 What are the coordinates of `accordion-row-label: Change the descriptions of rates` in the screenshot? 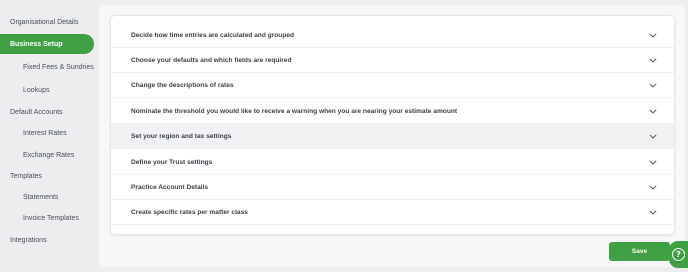 It's located at (182, 85).